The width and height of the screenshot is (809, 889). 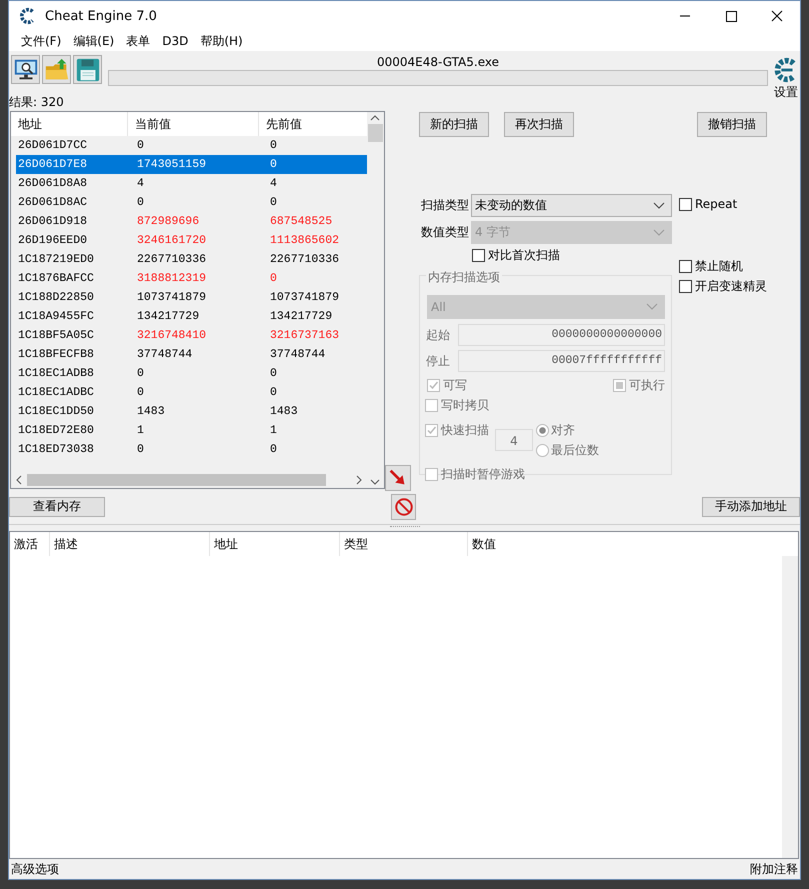 What do you see at coordinates (191, 278) in the screenshot?
I see `result-row: 1C1876BAFCC 3188812319 0` at bounding box center [191, 278].